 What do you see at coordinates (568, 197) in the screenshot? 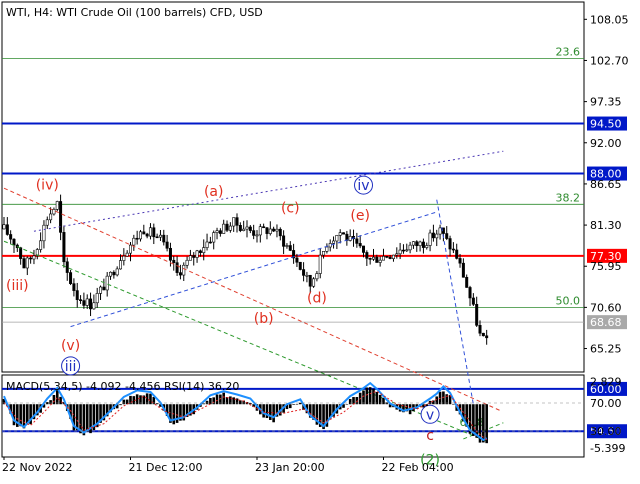
I see `fib-level-label: 38.2` at bounding box center [568, 197].